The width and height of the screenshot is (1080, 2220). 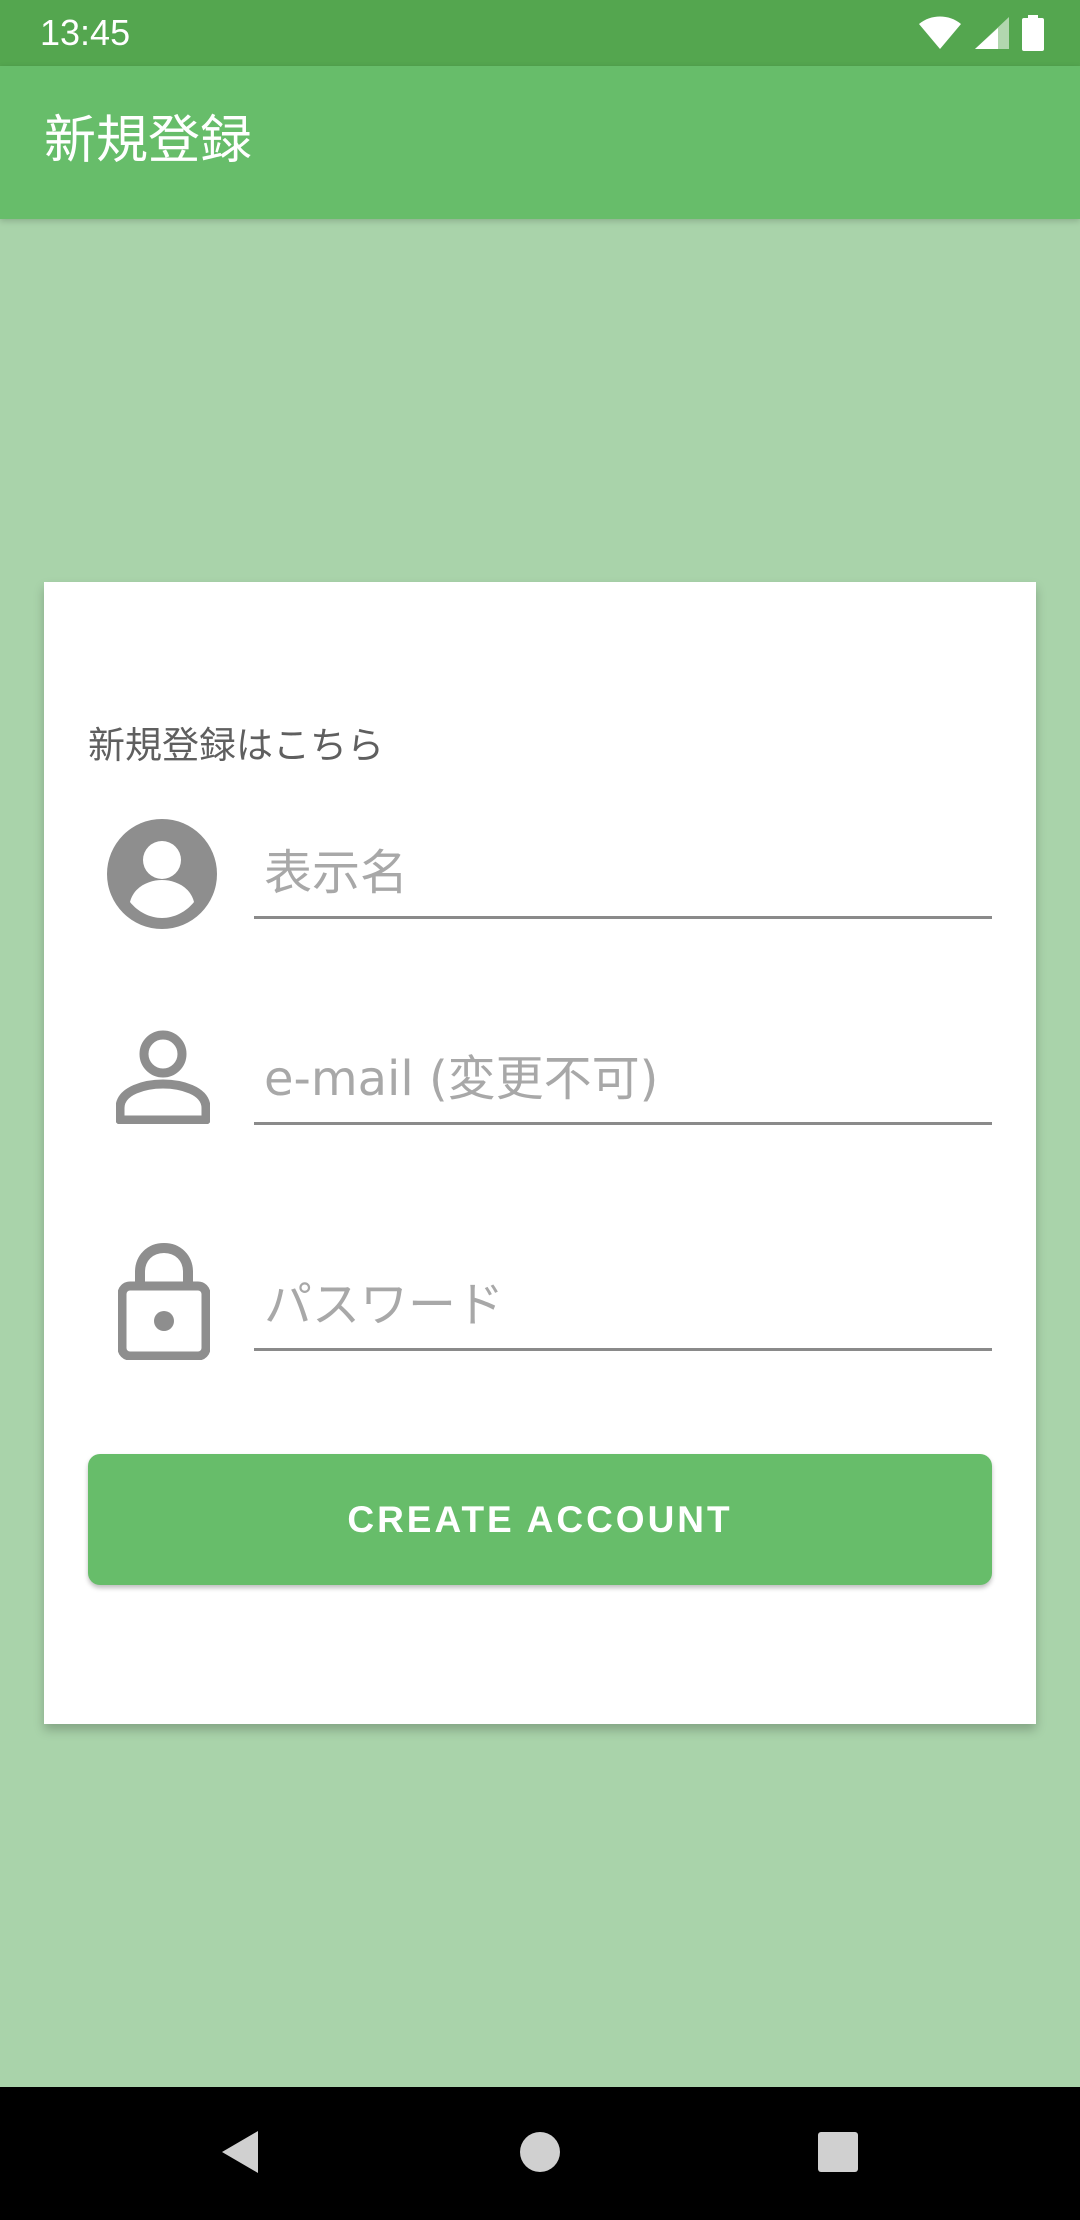 I want to click on email-row, so click(x=540, y=1095).